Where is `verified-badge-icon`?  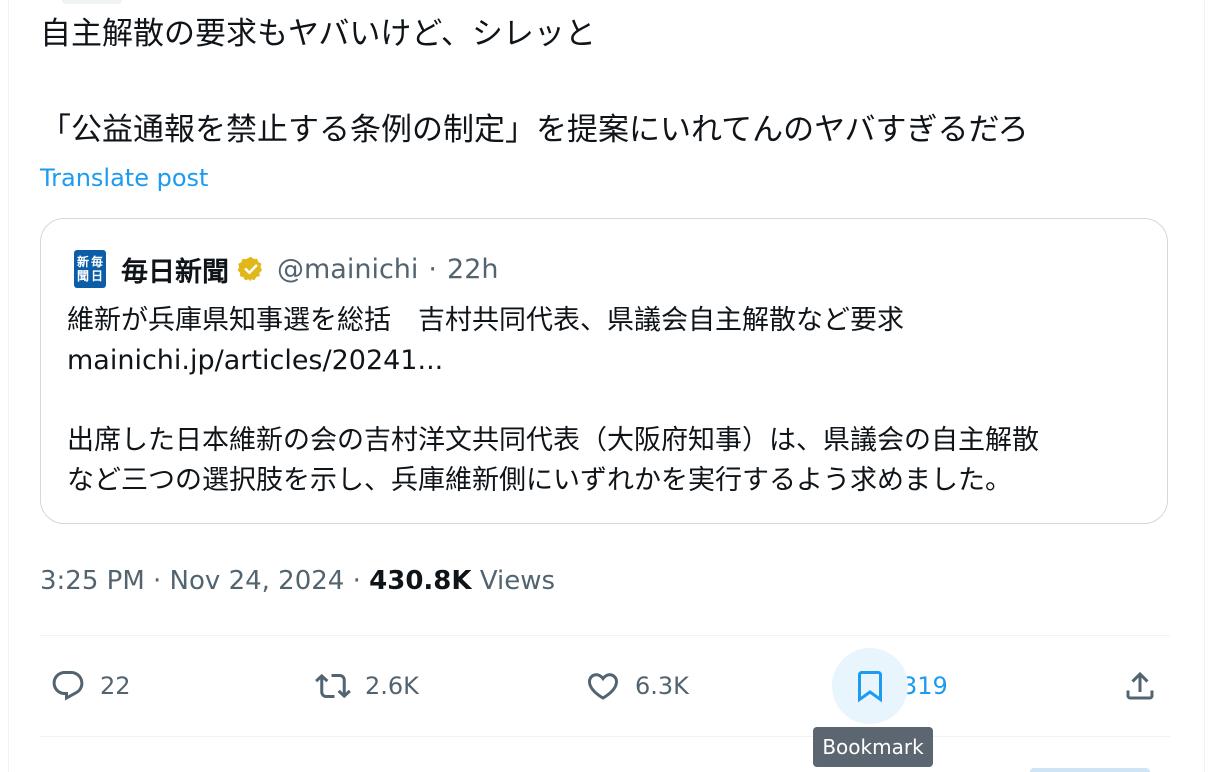
verified-badge-icon is located at coordinates (250, 269).